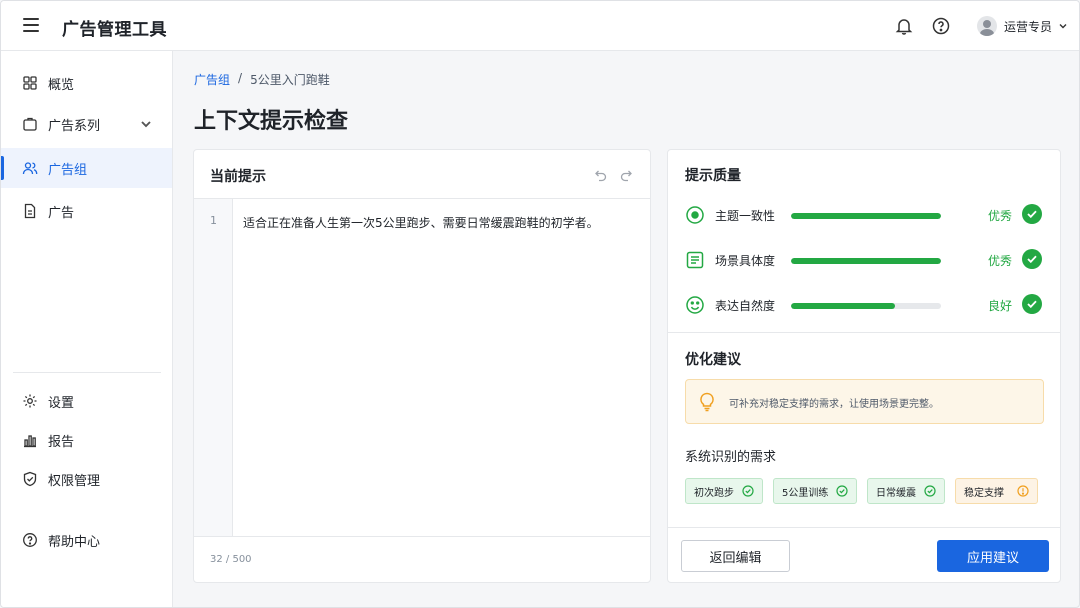 This screenshot has height=608, width=1080. What do you see at coordinates (745, 306) in the screenshot?
I see `metric-label: 表达自然度` at bounding box center [745, 306].